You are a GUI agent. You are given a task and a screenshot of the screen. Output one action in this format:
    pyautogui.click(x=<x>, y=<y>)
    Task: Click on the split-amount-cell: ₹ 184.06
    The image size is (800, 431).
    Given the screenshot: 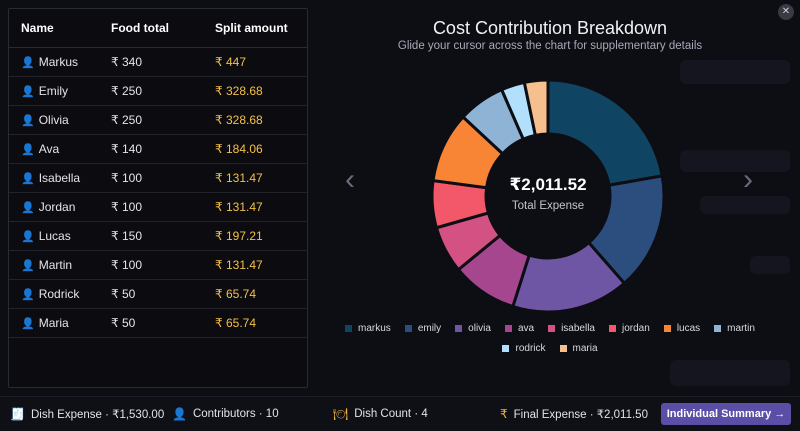 What is the action you would take?
    pyautogui.click(x=255, y=149)
    